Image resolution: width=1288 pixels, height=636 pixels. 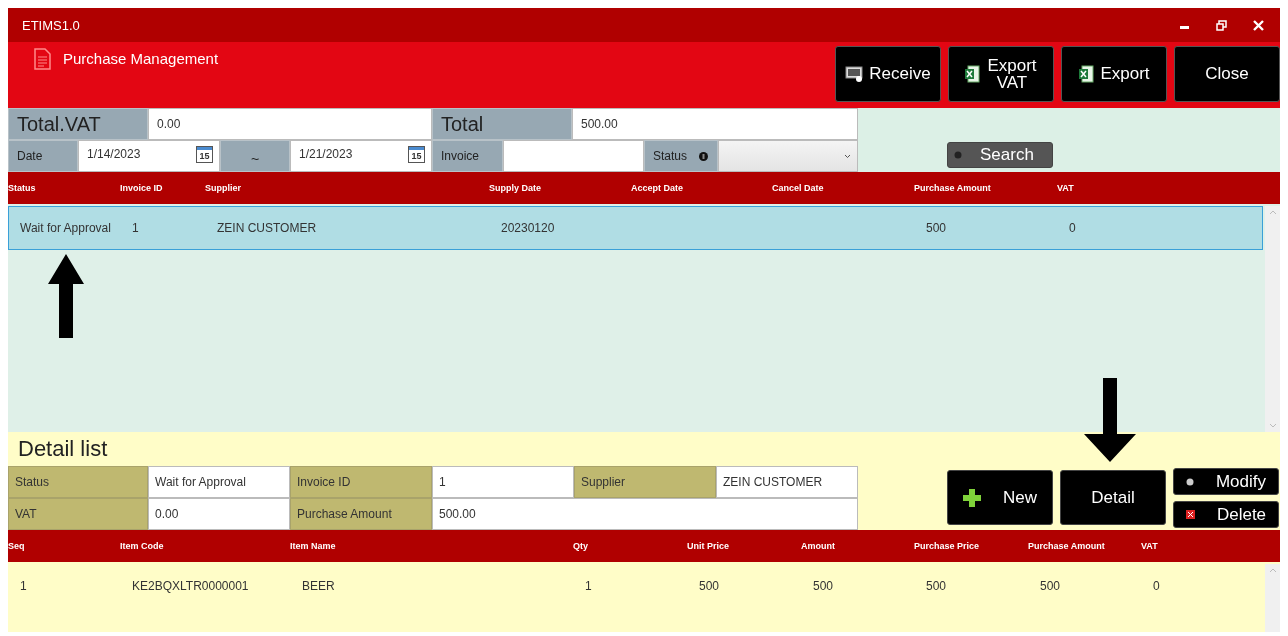 What do you see at coordinates (361, 156) in the screenshot?
I see `date-field: 1/21/2023 15` at bounding box center [361, 156].